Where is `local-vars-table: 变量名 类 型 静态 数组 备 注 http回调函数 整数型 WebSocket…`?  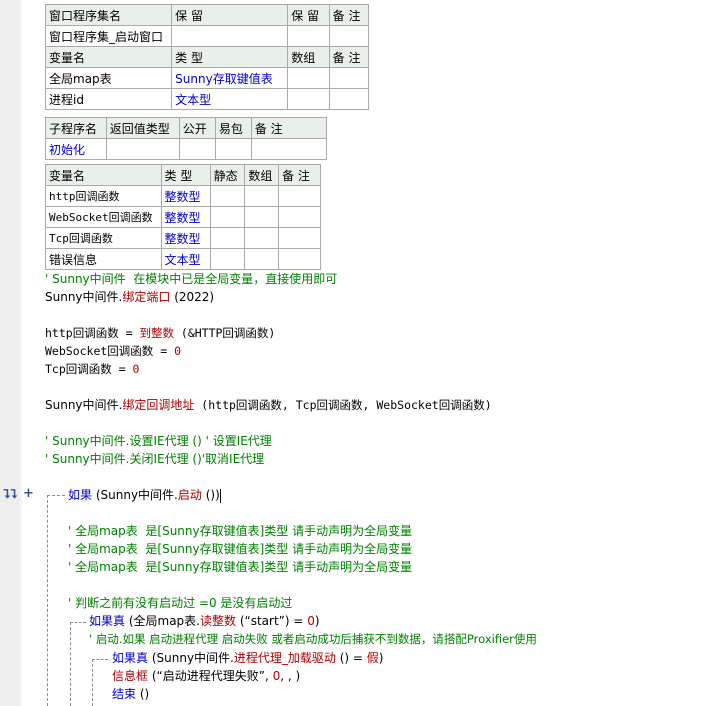 local-vars-table: 变量名 类 型 静态 数组 备 注 http回调函数 整数型 WebSocket… is located at coordinates (183, 217).